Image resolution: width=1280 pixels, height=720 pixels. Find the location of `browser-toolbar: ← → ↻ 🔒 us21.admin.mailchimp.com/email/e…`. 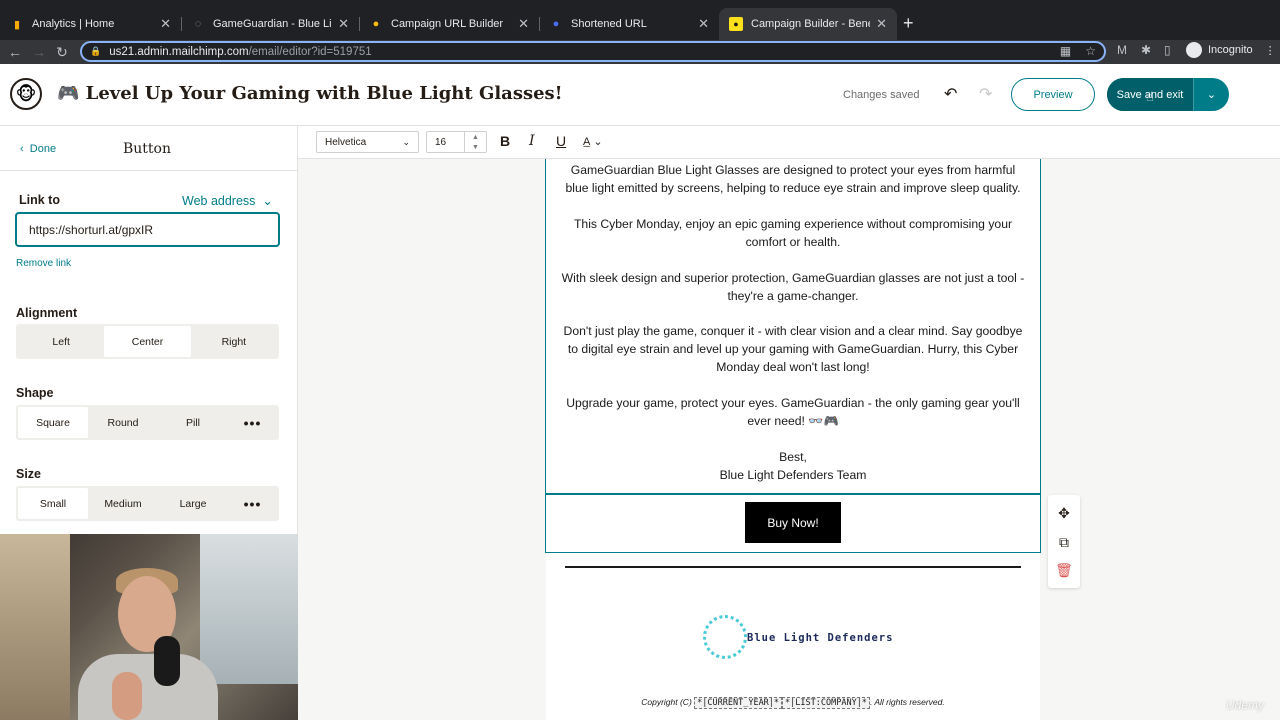

browser-toolbar: ← → ↻ 🔒 us21.admin.mailchimp.com/email/e… is located at coordinates (640, 52).